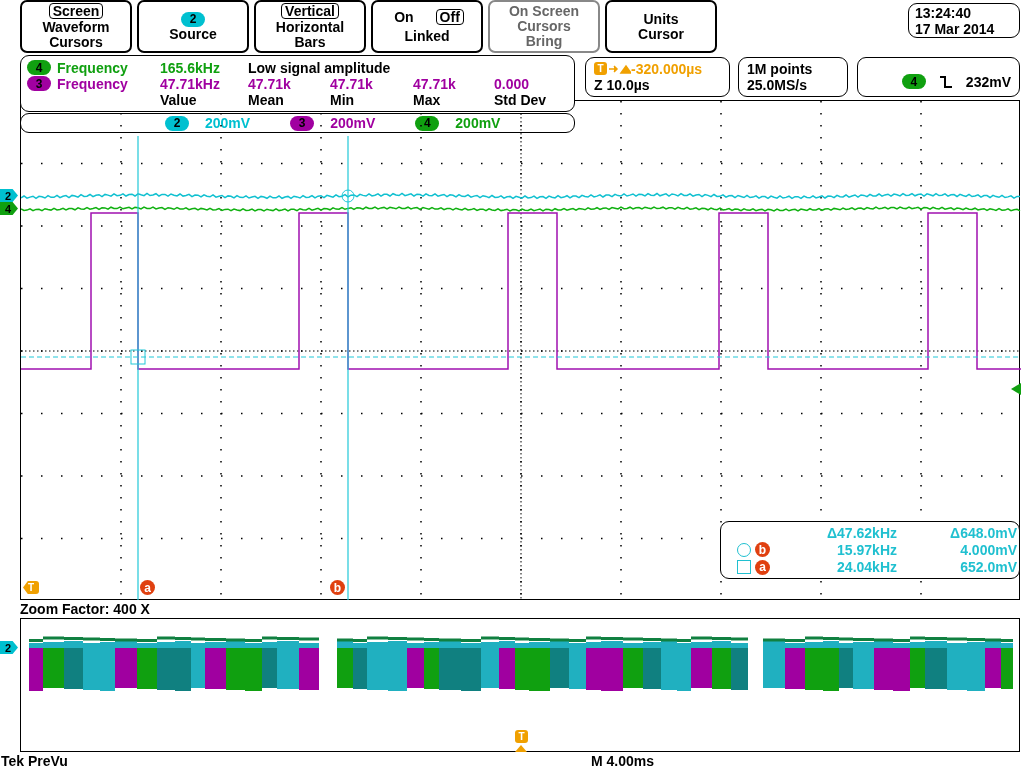  I want to click on menu-button: Screen Waveform Cursors, so click(76, 26).